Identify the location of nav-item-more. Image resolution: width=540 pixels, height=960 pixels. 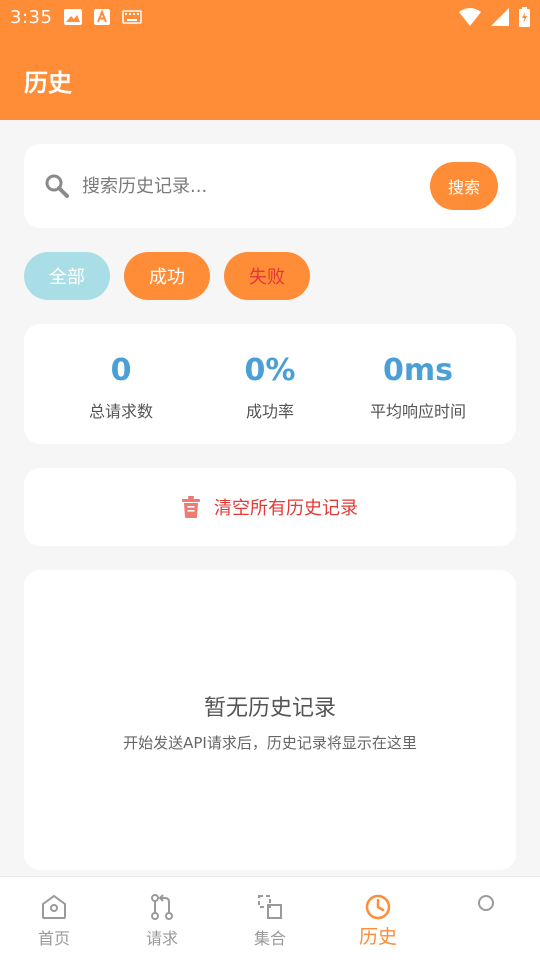
(486, 918).